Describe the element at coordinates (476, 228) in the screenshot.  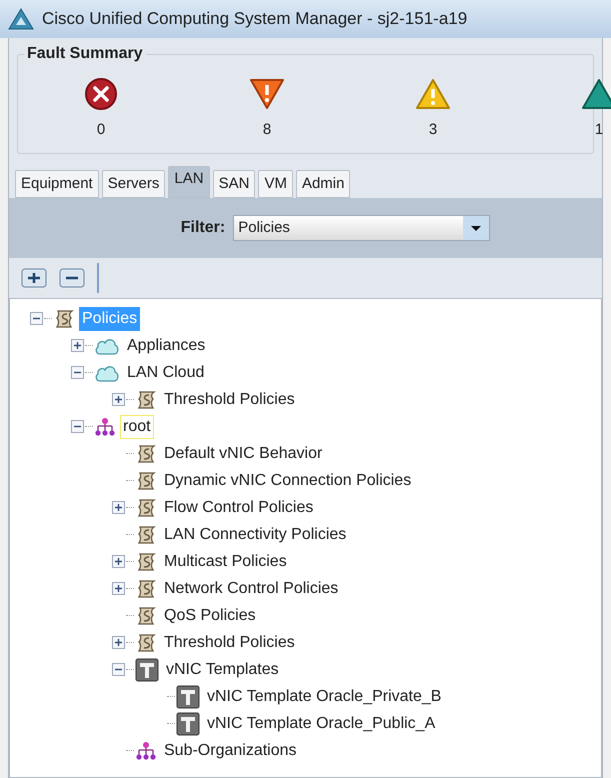
I see `dropdown-caret-icon` at that location.